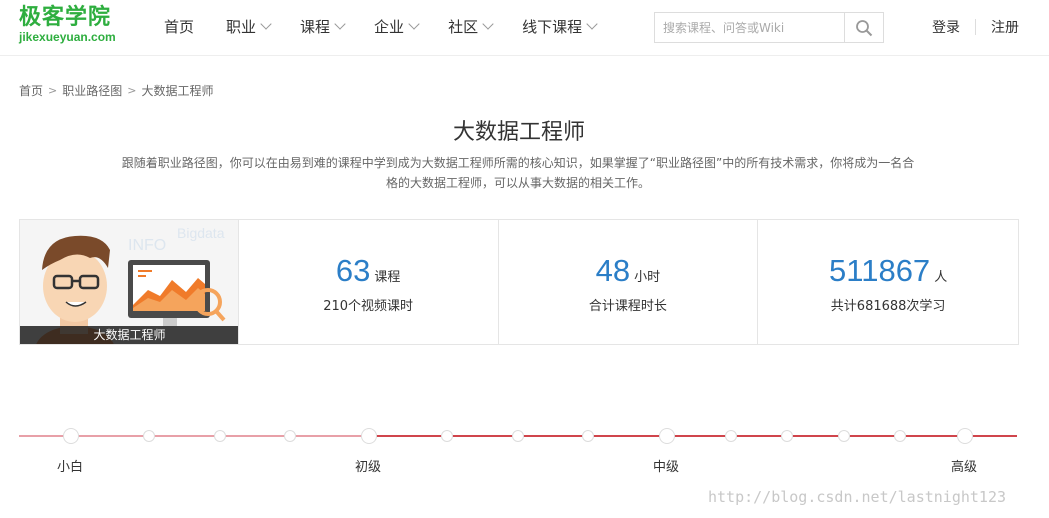 The image size is (1049, 518). Describe the element at coordinates (888, 306) in the screenshot. I see `study-count-text: 共计681688次学习` at that location.